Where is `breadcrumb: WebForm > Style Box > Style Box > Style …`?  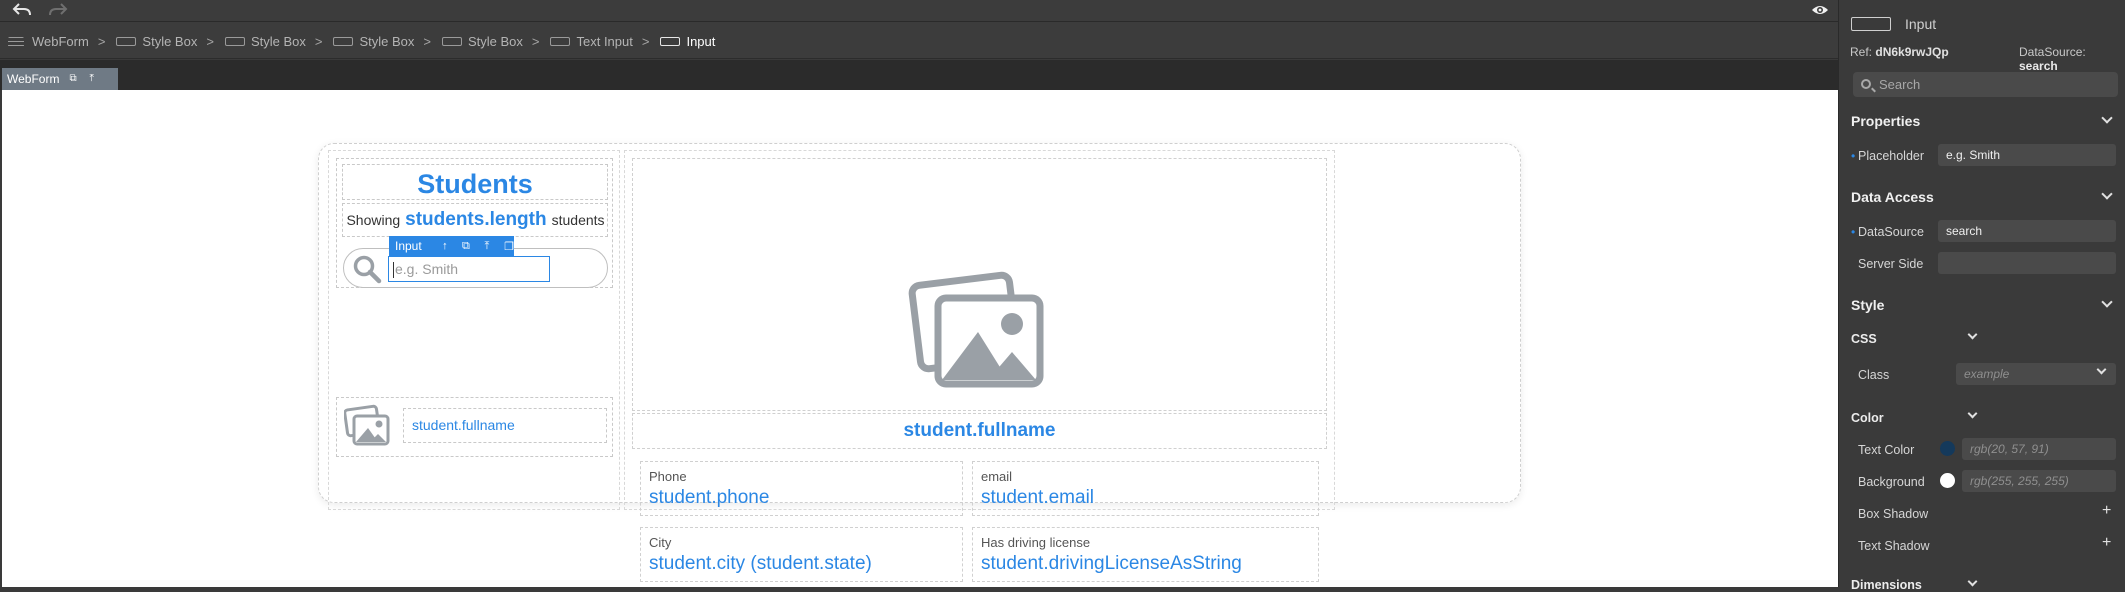 breadcrumb: WebForm > Style Box > Style Box > Style … is located at coordinates (360, 41).